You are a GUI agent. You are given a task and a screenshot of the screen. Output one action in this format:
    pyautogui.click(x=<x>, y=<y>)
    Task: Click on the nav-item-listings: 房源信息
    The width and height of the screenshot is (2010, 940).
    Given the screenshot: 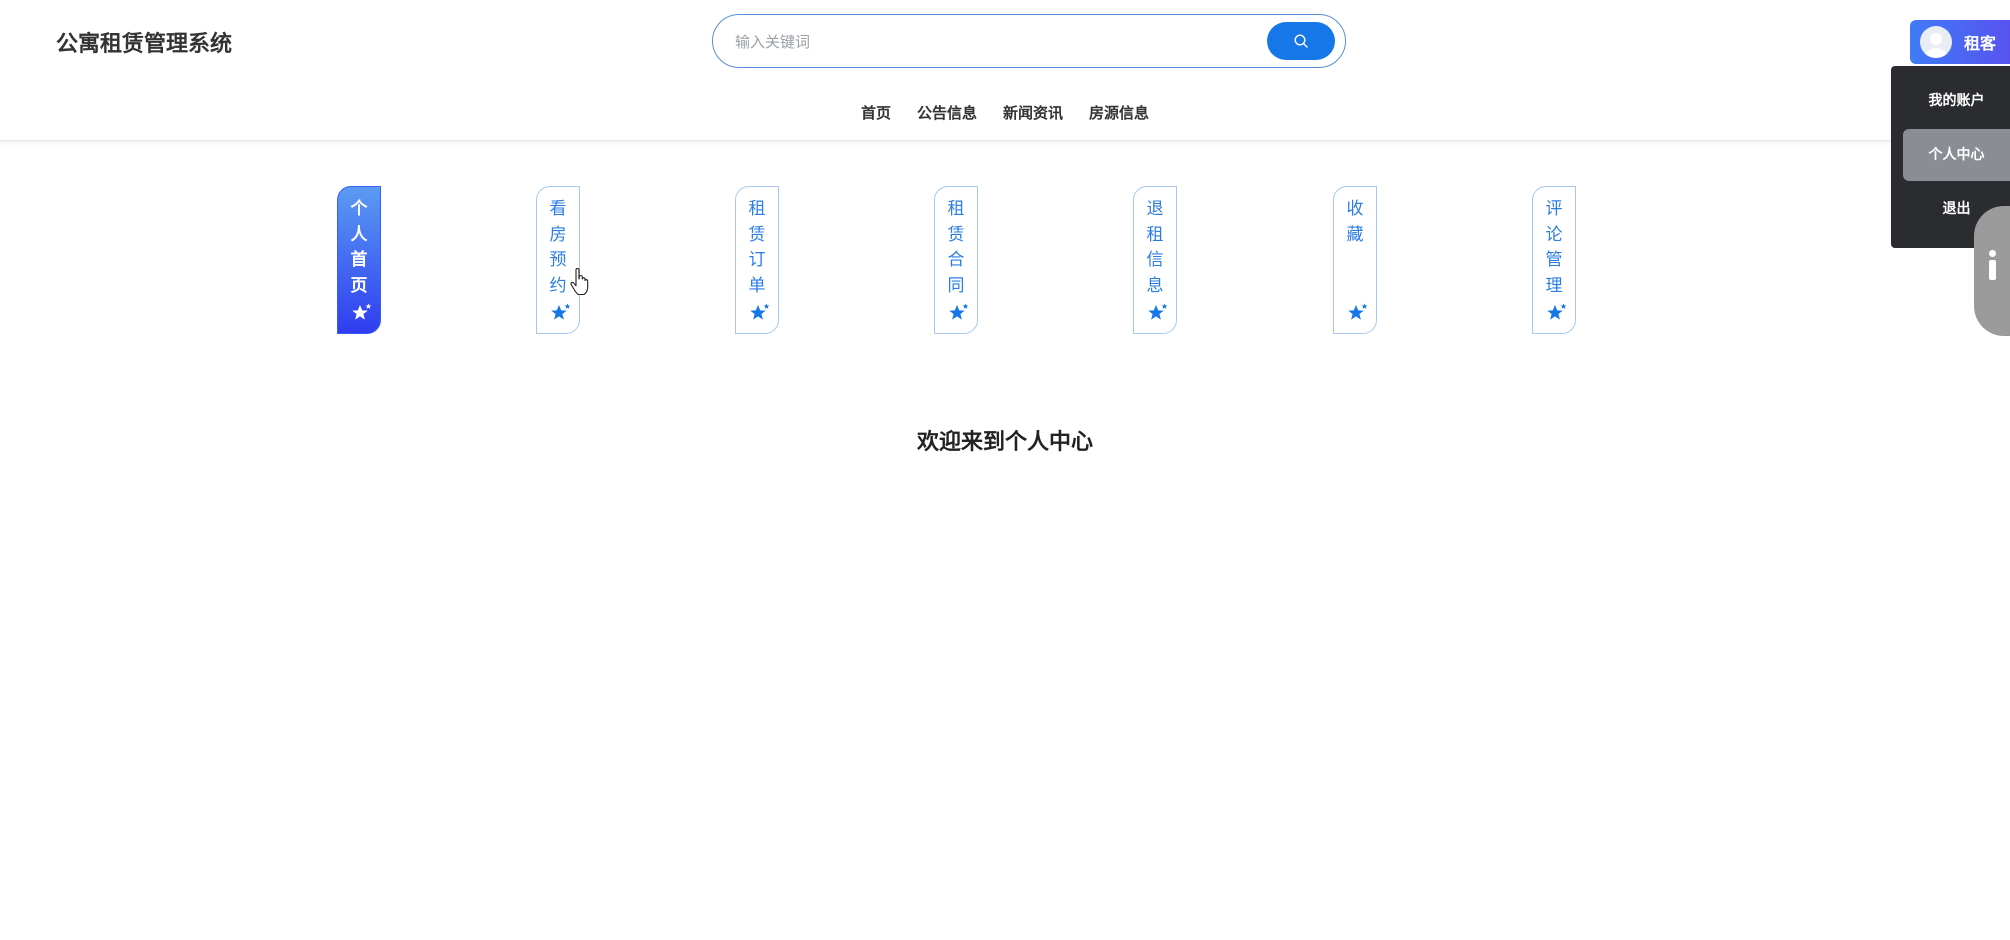 What is the action you would take?
    pyautogui.click(x=1119, y=112)
    